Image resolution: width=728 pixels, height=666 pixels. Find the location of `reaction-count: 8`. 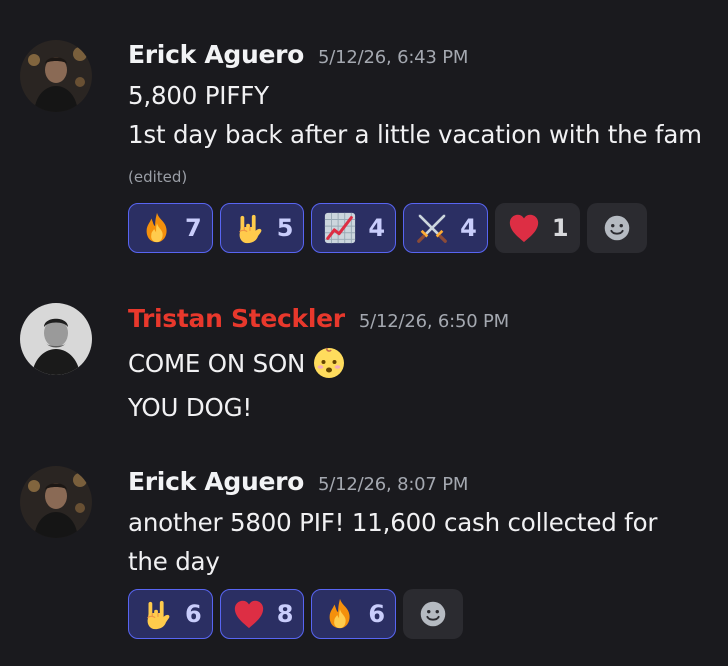

reaction-count: 8 is located at coordinates (285, 614).